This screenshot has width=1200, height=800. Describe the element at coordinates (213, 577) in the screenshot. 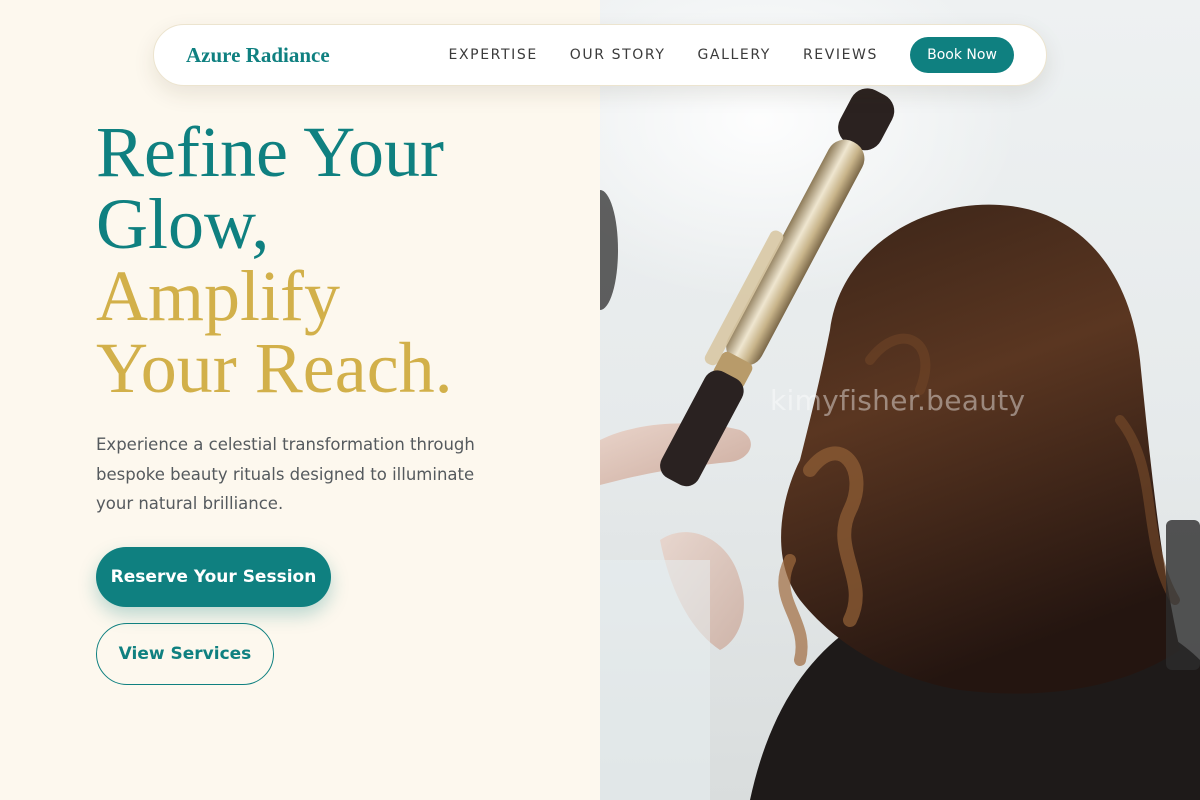

I see `reserve-session-button: Reserve Your Session` at that location.